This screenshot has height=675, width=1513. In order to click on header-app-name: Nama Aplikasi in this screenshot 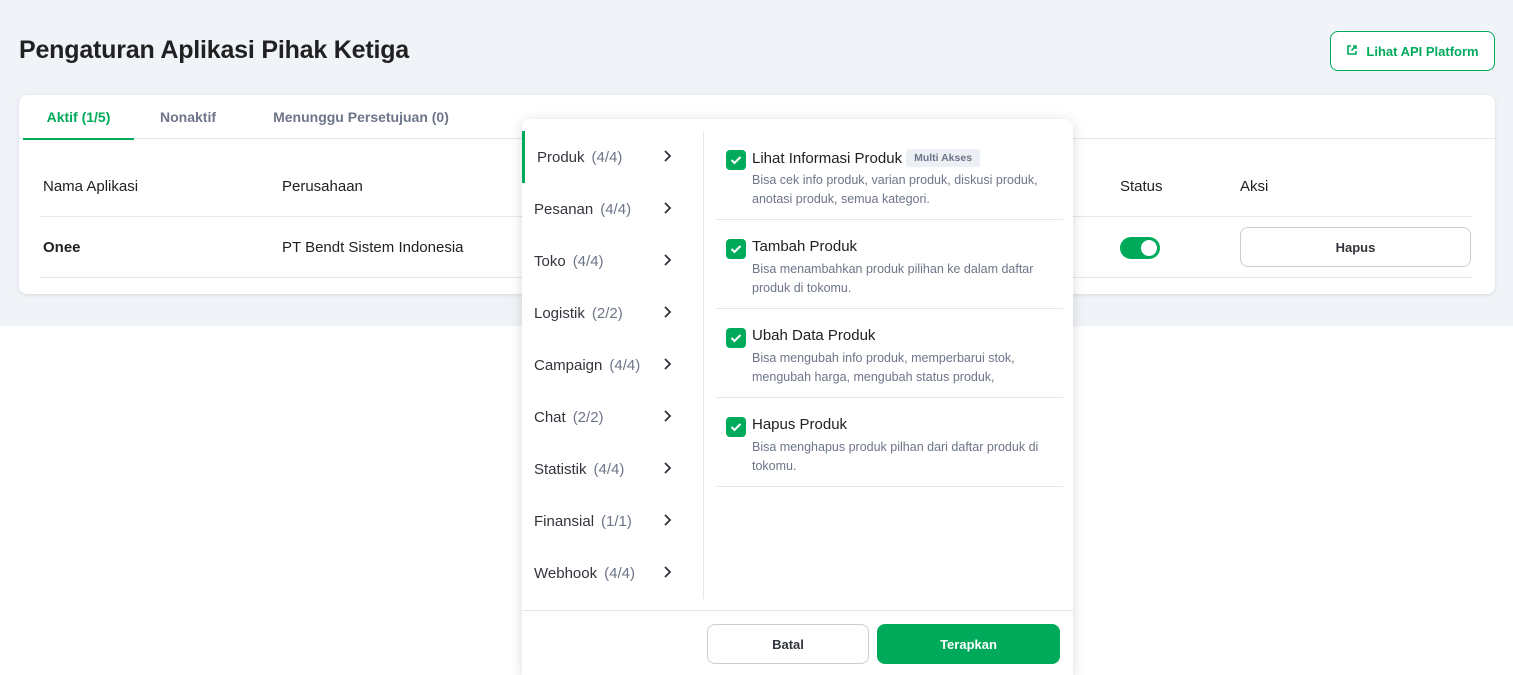, I will do `click(91, 186)`.